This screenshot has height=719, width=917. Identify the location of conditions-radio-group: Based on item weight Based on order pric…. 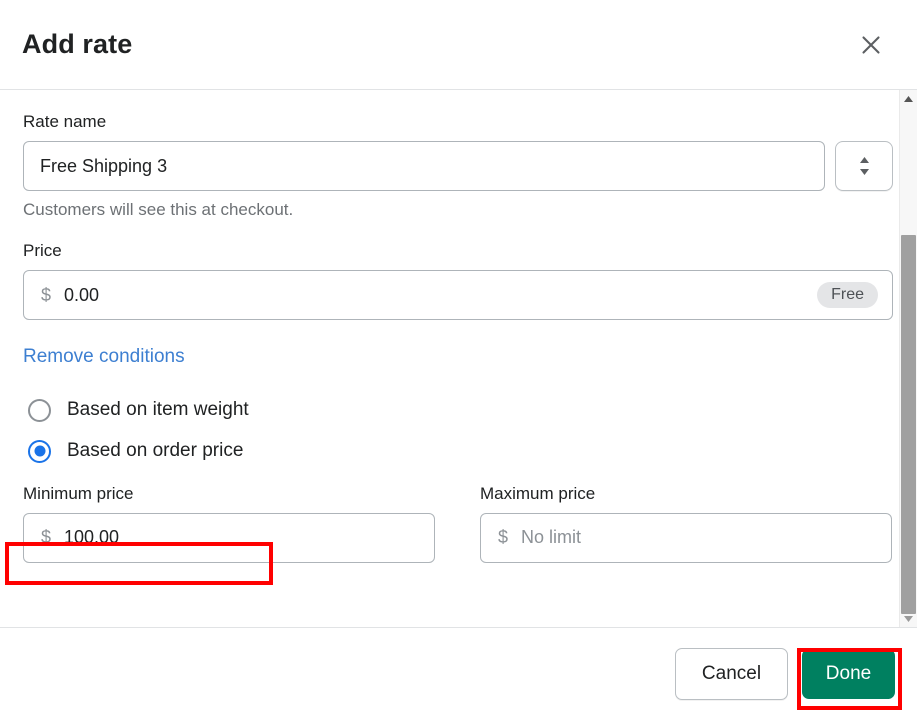
(458, 430).